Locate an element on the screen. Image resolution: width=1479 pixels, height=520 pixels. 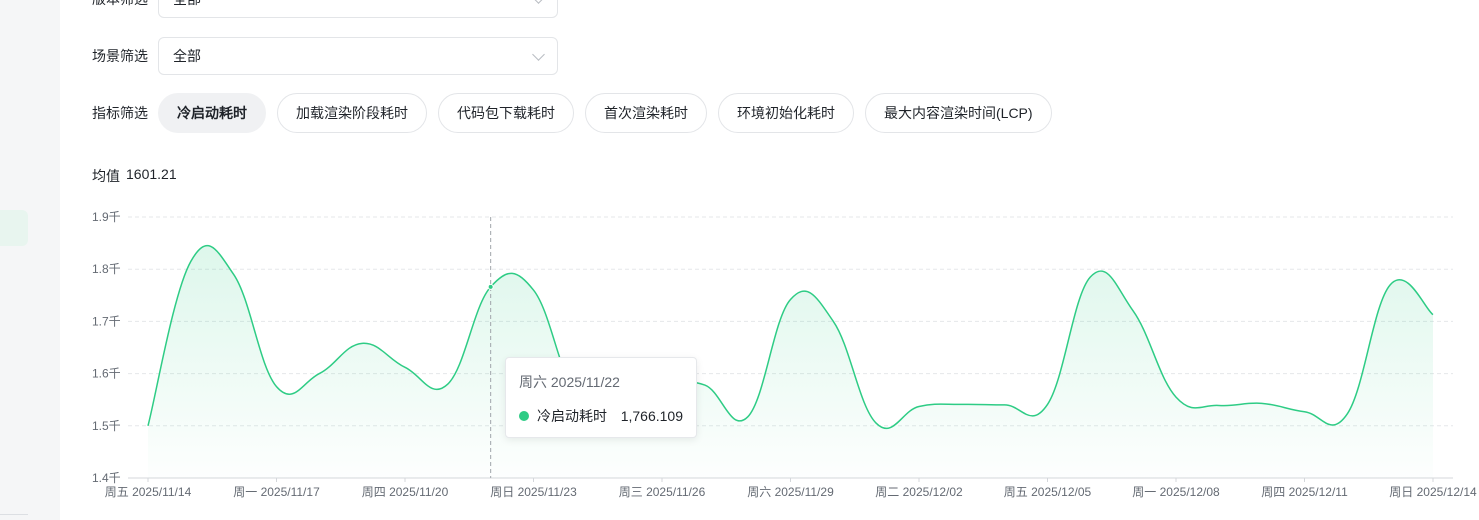
x-tick-label: 周一 2025/12/08 is located at coordinates (1176, 492).